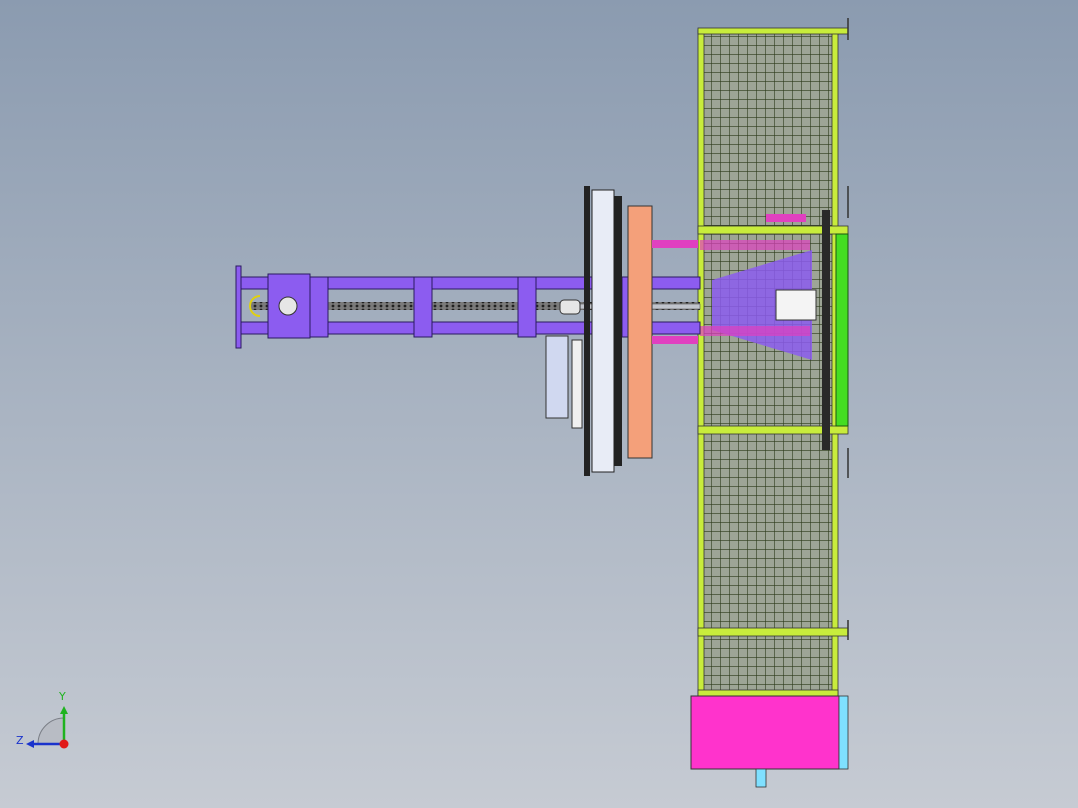 Image resolution: width=1078 pixels, height=808 pixels. I want to click on orange-plate, so click(640, 332).